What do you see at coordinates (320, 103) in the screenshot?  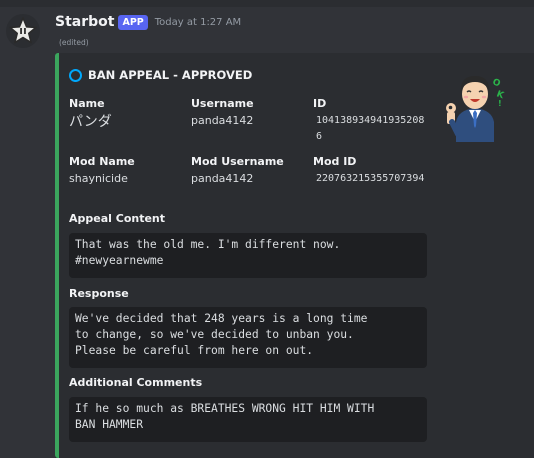 I see `field-id-label: ID` at bounding box center [320, 103].